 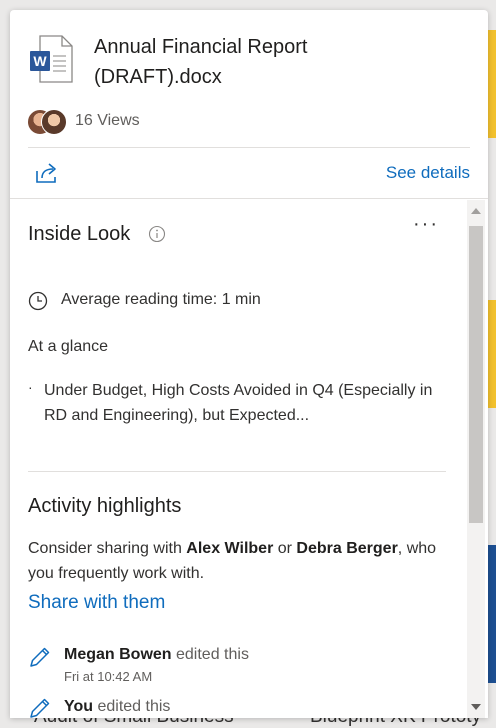 What do you see at coordinates (161, 299) in the screenshot?
I see `reading-time: Average reading time: 1 min` at bounding box center [161, 299].